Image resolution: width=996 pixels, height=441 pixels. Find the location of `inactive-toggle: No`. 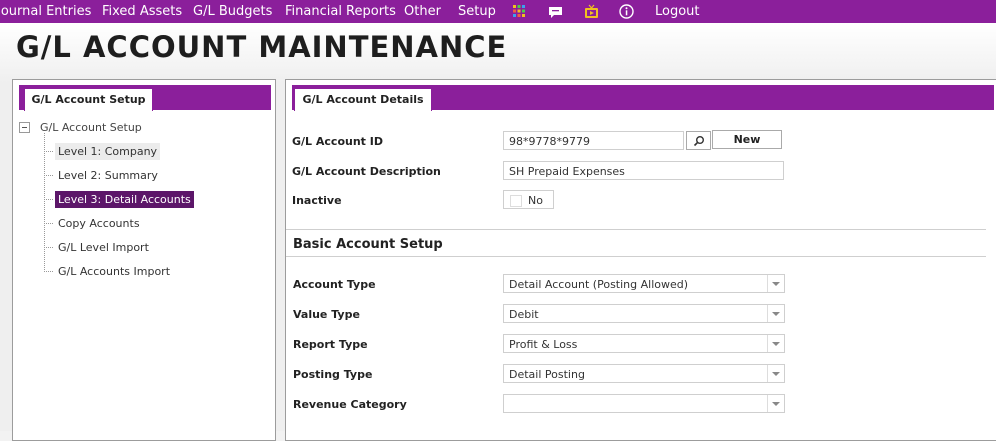

inactive-toggle: No is located at coordinates (528, 199).